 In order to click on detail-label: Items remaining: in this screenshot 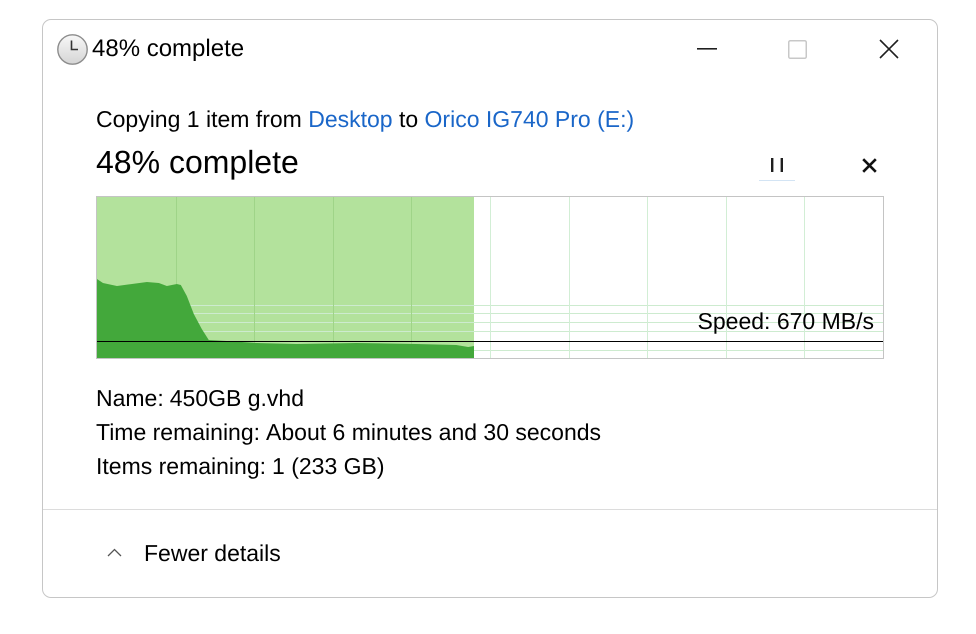, I will do `click(181, 466)`.